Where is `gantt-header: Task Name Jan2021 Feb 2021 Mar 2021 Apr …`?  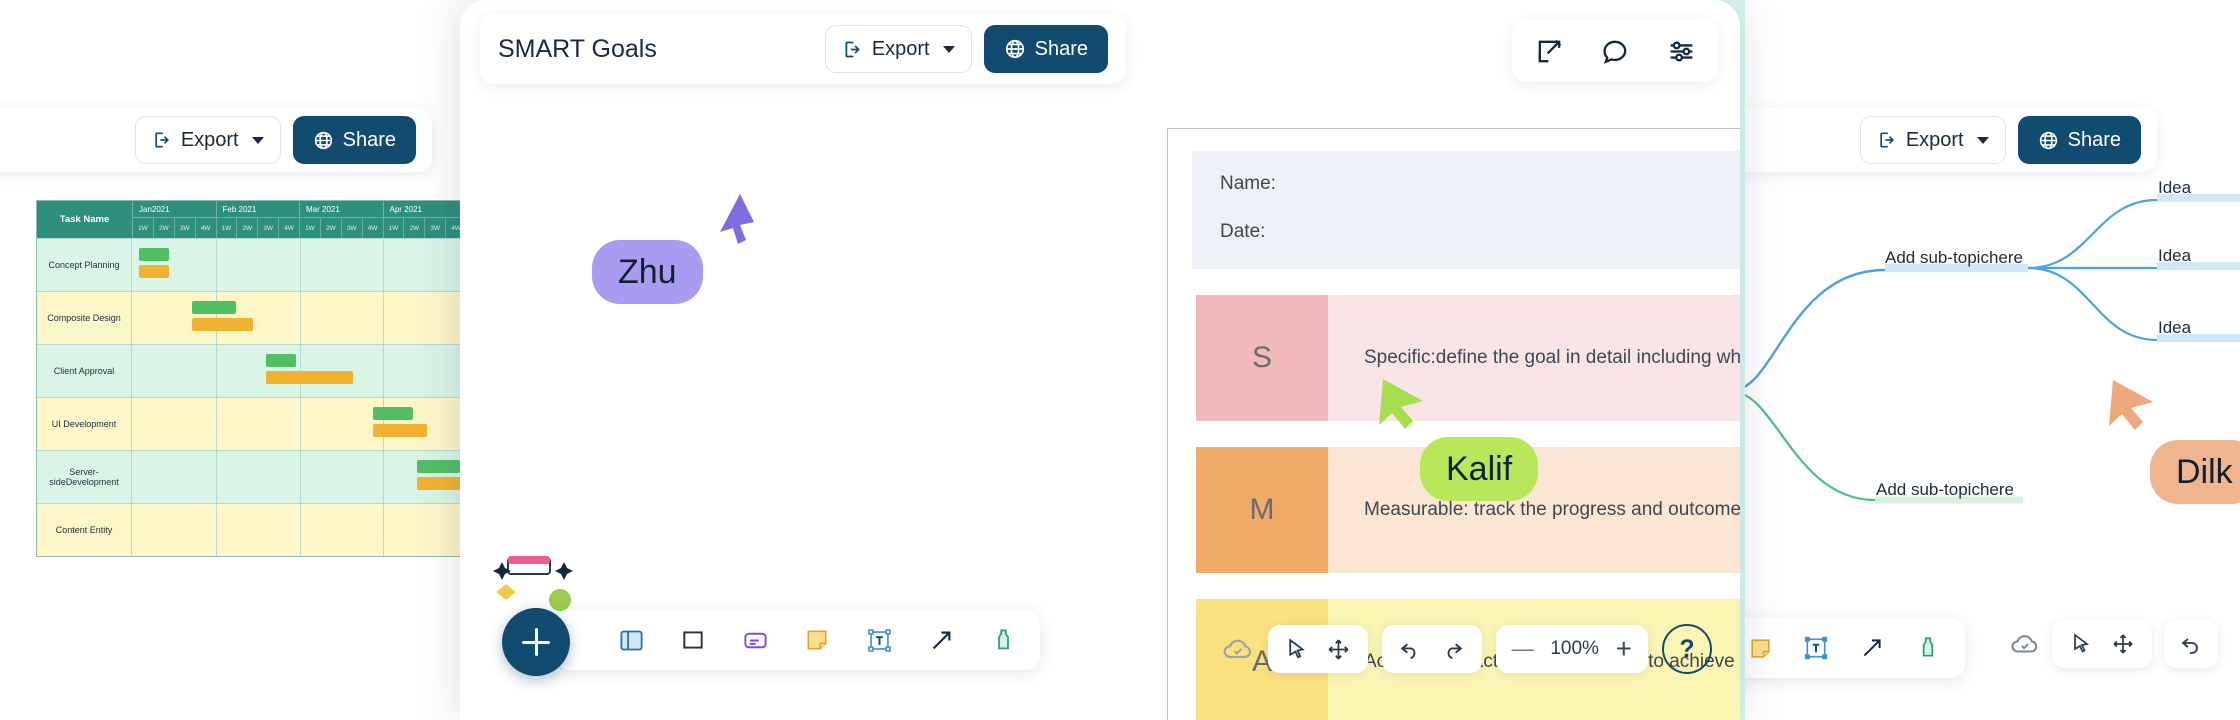
gantt-header: Task Name Jan2021 Feb 2021 Mar 2021 Apr … is located at coordinates (252, 219).